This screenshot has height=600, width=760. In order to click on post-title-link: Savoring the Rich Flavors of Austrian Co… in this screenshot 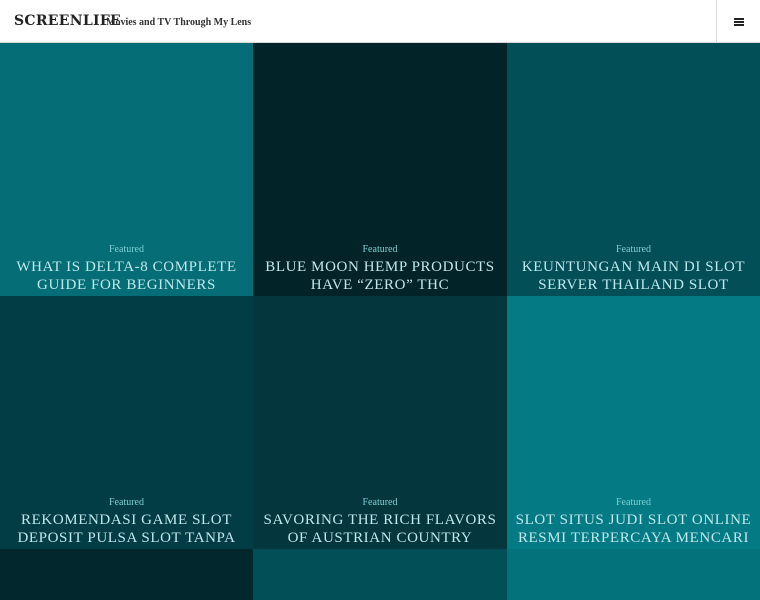, I will do `click(380, 529)`.